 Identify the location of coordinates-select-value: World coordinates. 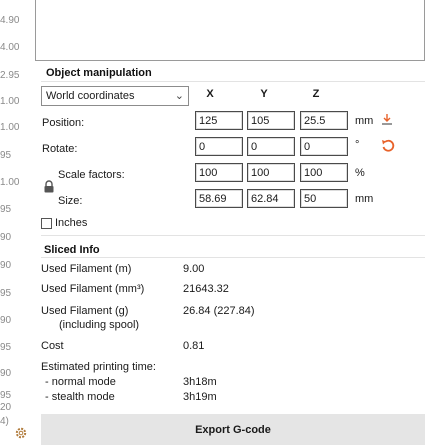
(90, 96).